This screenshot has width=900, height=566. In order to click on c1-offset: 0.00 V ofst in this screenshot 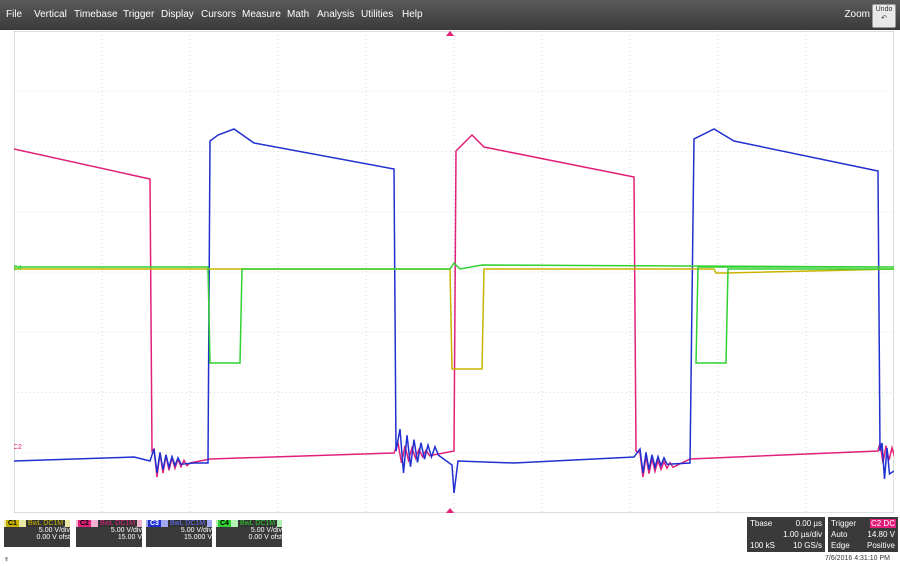, I will do `click(53, 537)`.